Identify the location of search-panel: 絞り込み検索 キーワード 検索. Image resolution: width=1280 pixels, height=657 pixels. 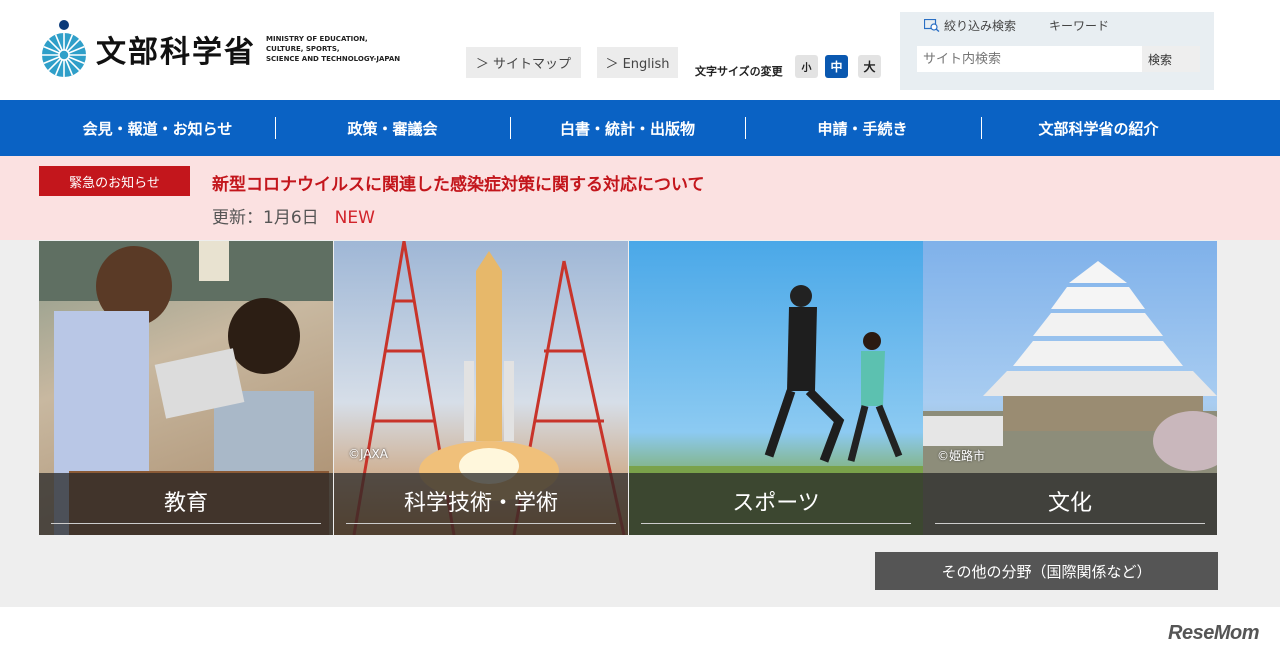
(1057, 51).